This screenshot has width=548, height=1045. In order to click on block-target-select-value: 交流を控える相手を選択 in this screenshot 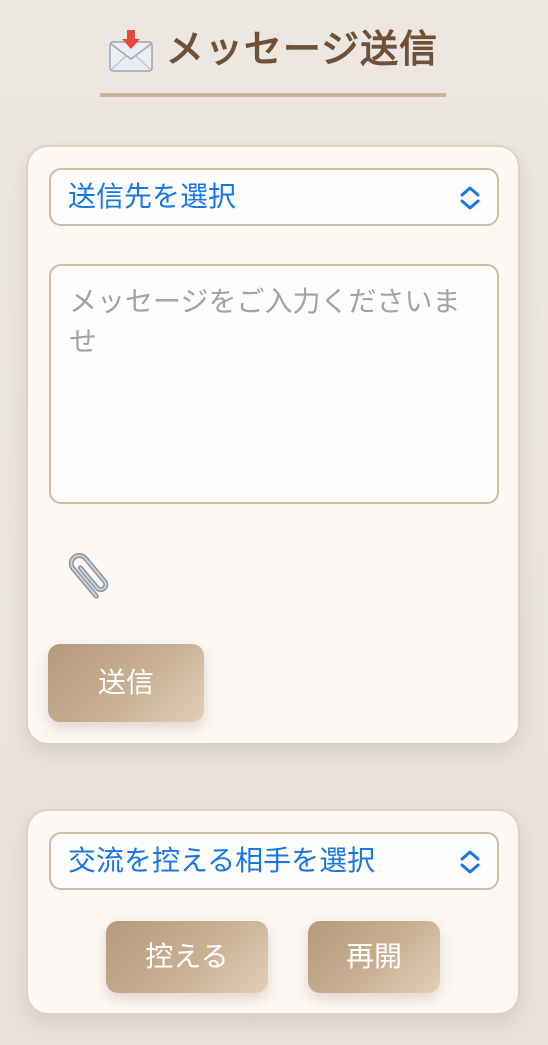, I will do `click(222, 860)`.